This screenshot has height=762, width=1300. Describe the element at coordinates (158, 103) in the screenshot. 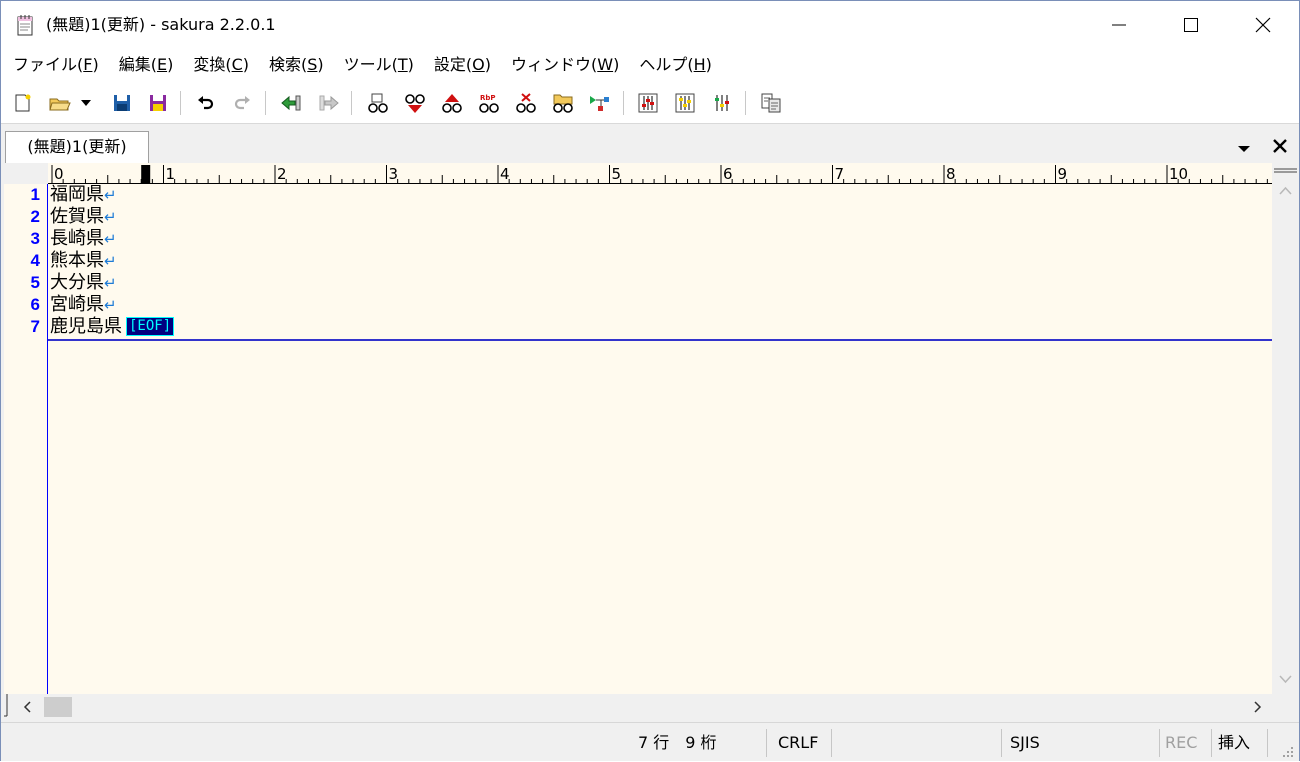

I see `save-as-button` at that location.